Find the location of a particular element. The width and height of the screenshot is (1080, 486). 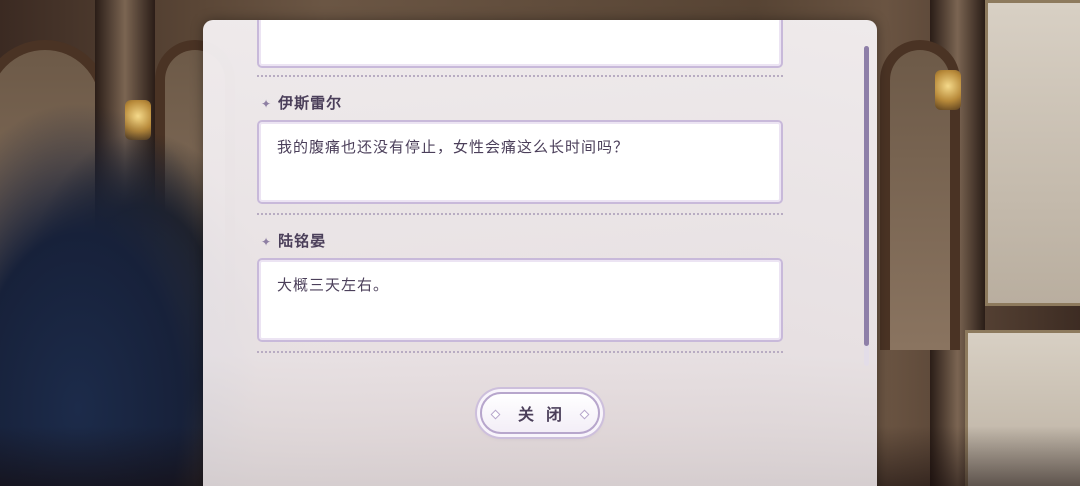

background-panel-right is located at coordinates (1032, 153).